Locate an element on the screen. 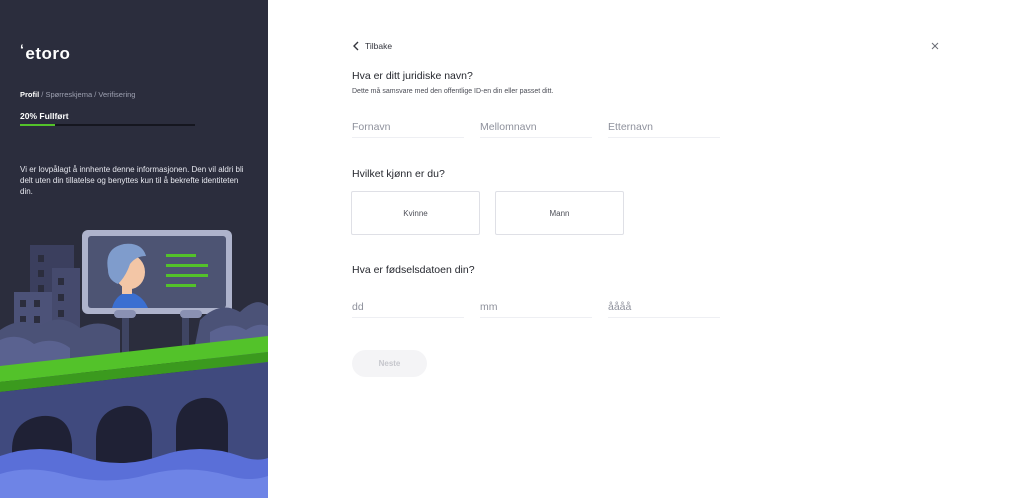 The image size is (1024, 498). breadcrumb-rest: Spørreskjema / Verifisering is located at coordinates (90, 94).